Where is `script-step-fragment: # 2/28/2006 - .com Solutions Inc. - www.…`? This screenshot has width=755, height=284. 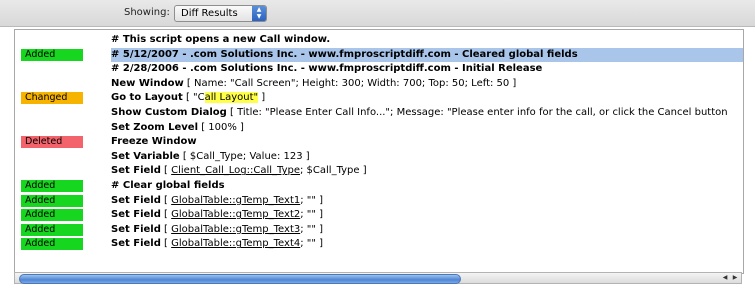
script-step-fragment: # 2/28/2006 - .com Solutions Inc. - www.… is located at coordinates (327, 69).